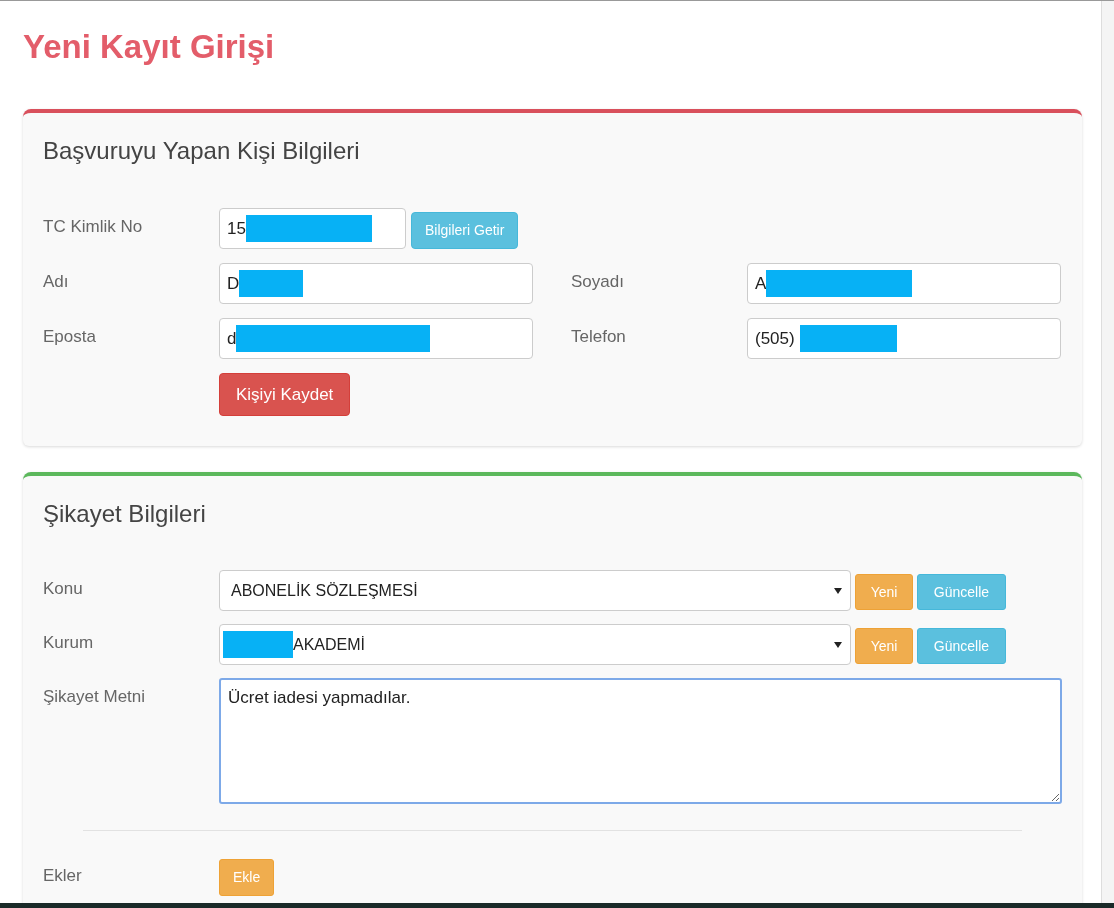 The image size is (1114, 908). What do you see at coordinates (904, 338) in the screenshot?
I see `text-field: (505)` at bounding box center [904, 338].